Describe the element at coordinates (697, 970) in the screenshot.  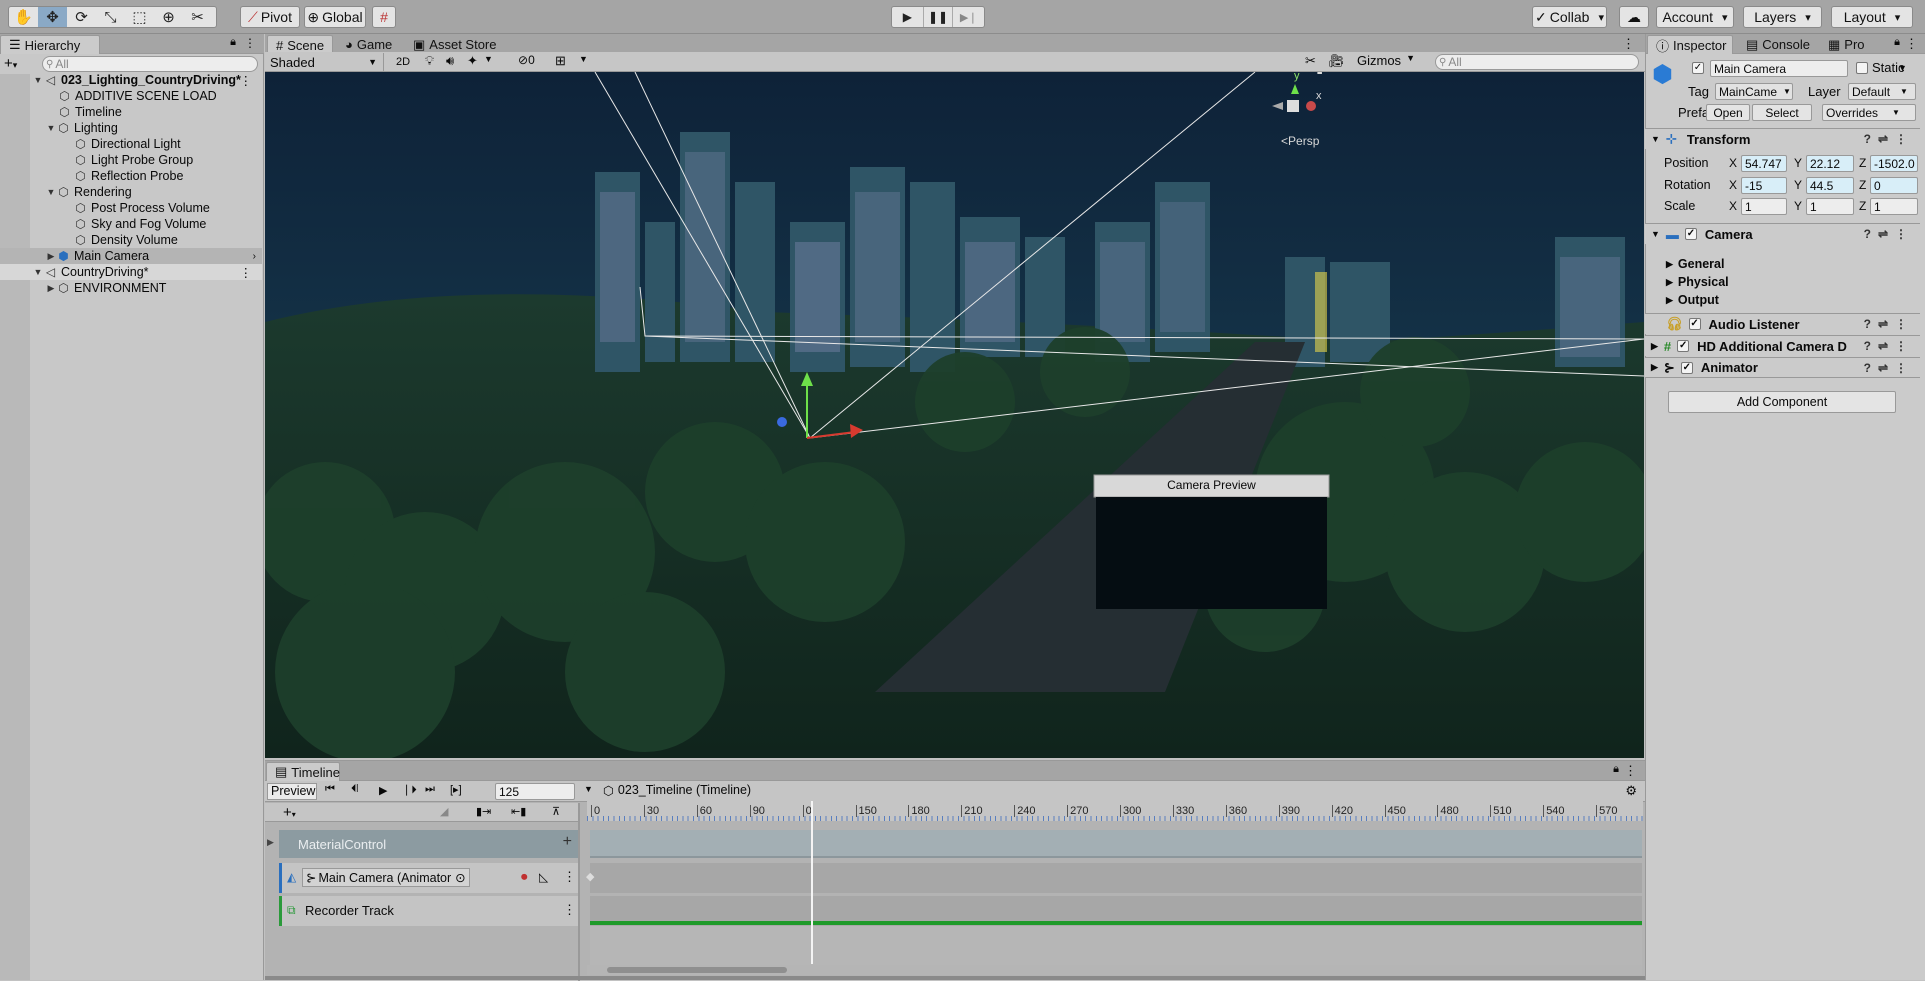
I see `scrollbar-thumb` at that location.